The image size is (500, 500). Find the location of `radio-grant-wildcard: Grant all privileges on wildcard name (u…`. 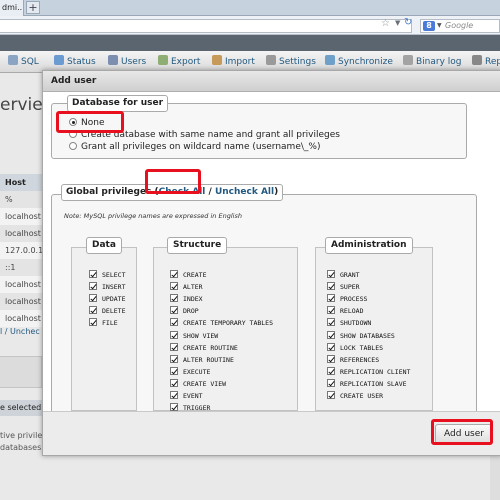

radio-grant-wildcard: Grant all privileges on wildcard name (u… is located at coordinates (194, 147).